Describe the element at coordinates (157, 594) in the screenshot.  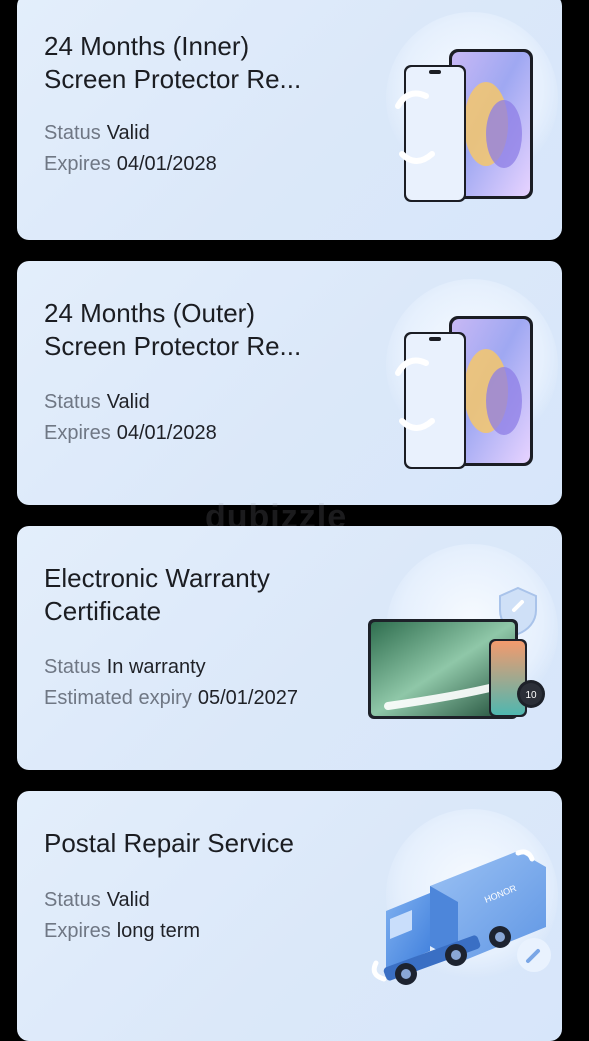
I see `card-title: Electronic Warranty Certificate` at that location.